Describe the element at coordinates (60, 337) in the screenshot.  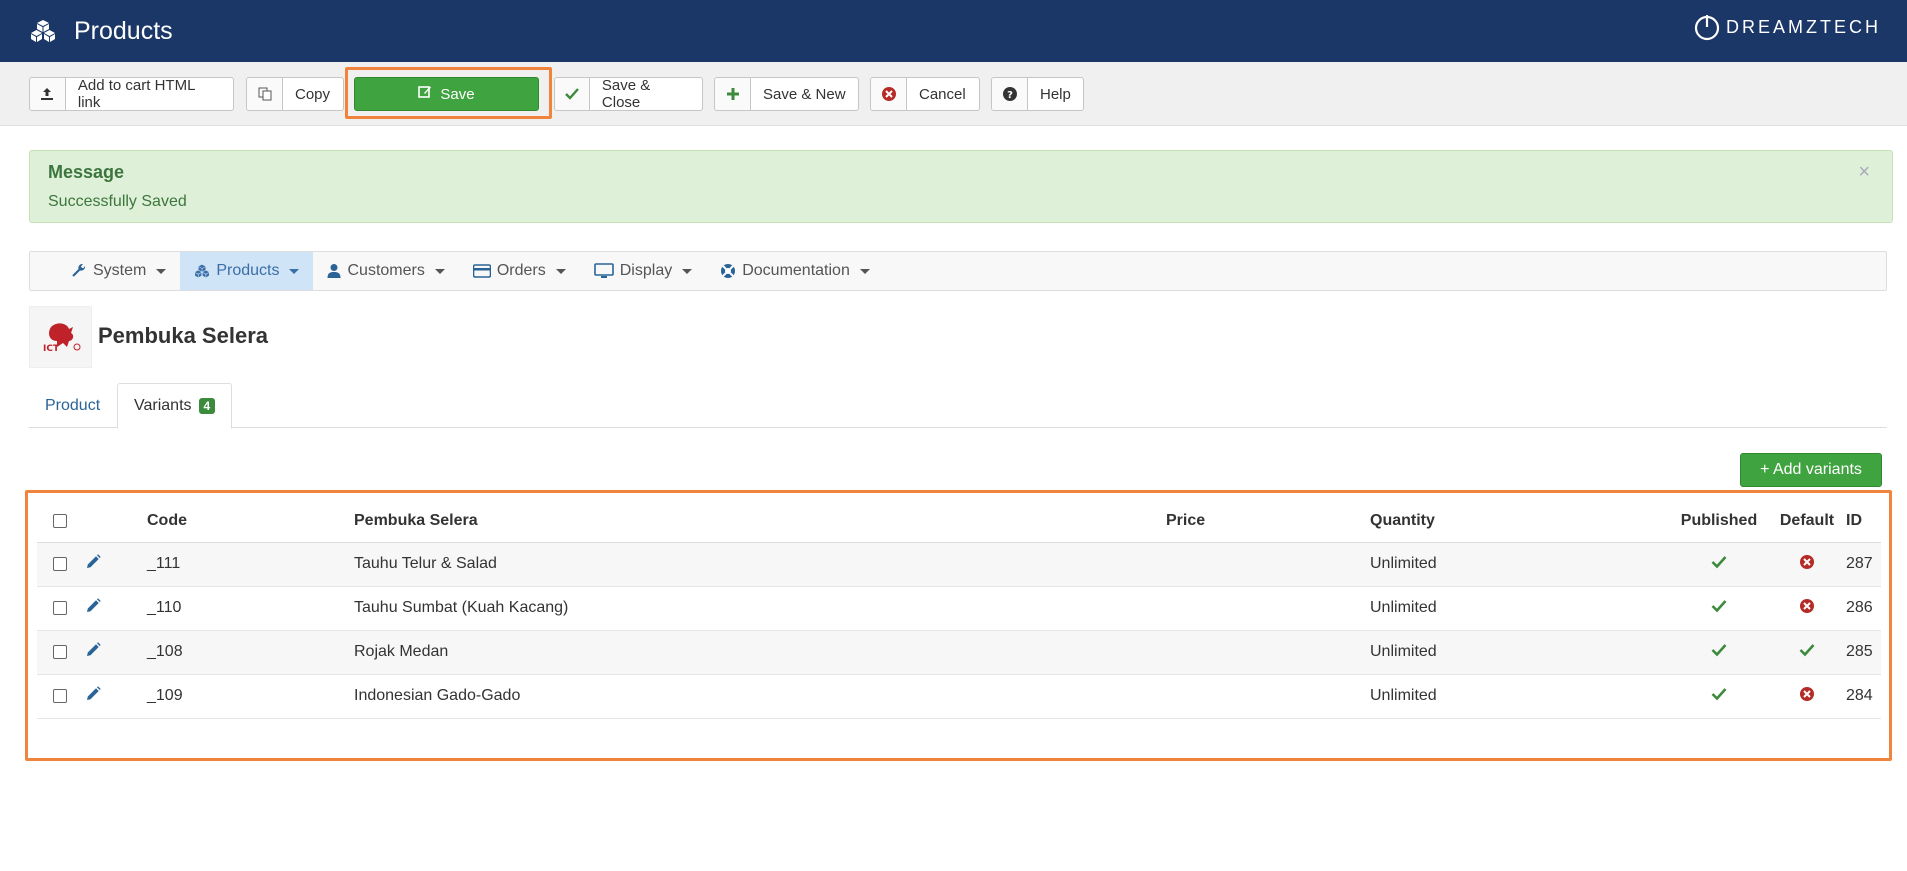
I see `product-thumbnail: ICT` at that location.